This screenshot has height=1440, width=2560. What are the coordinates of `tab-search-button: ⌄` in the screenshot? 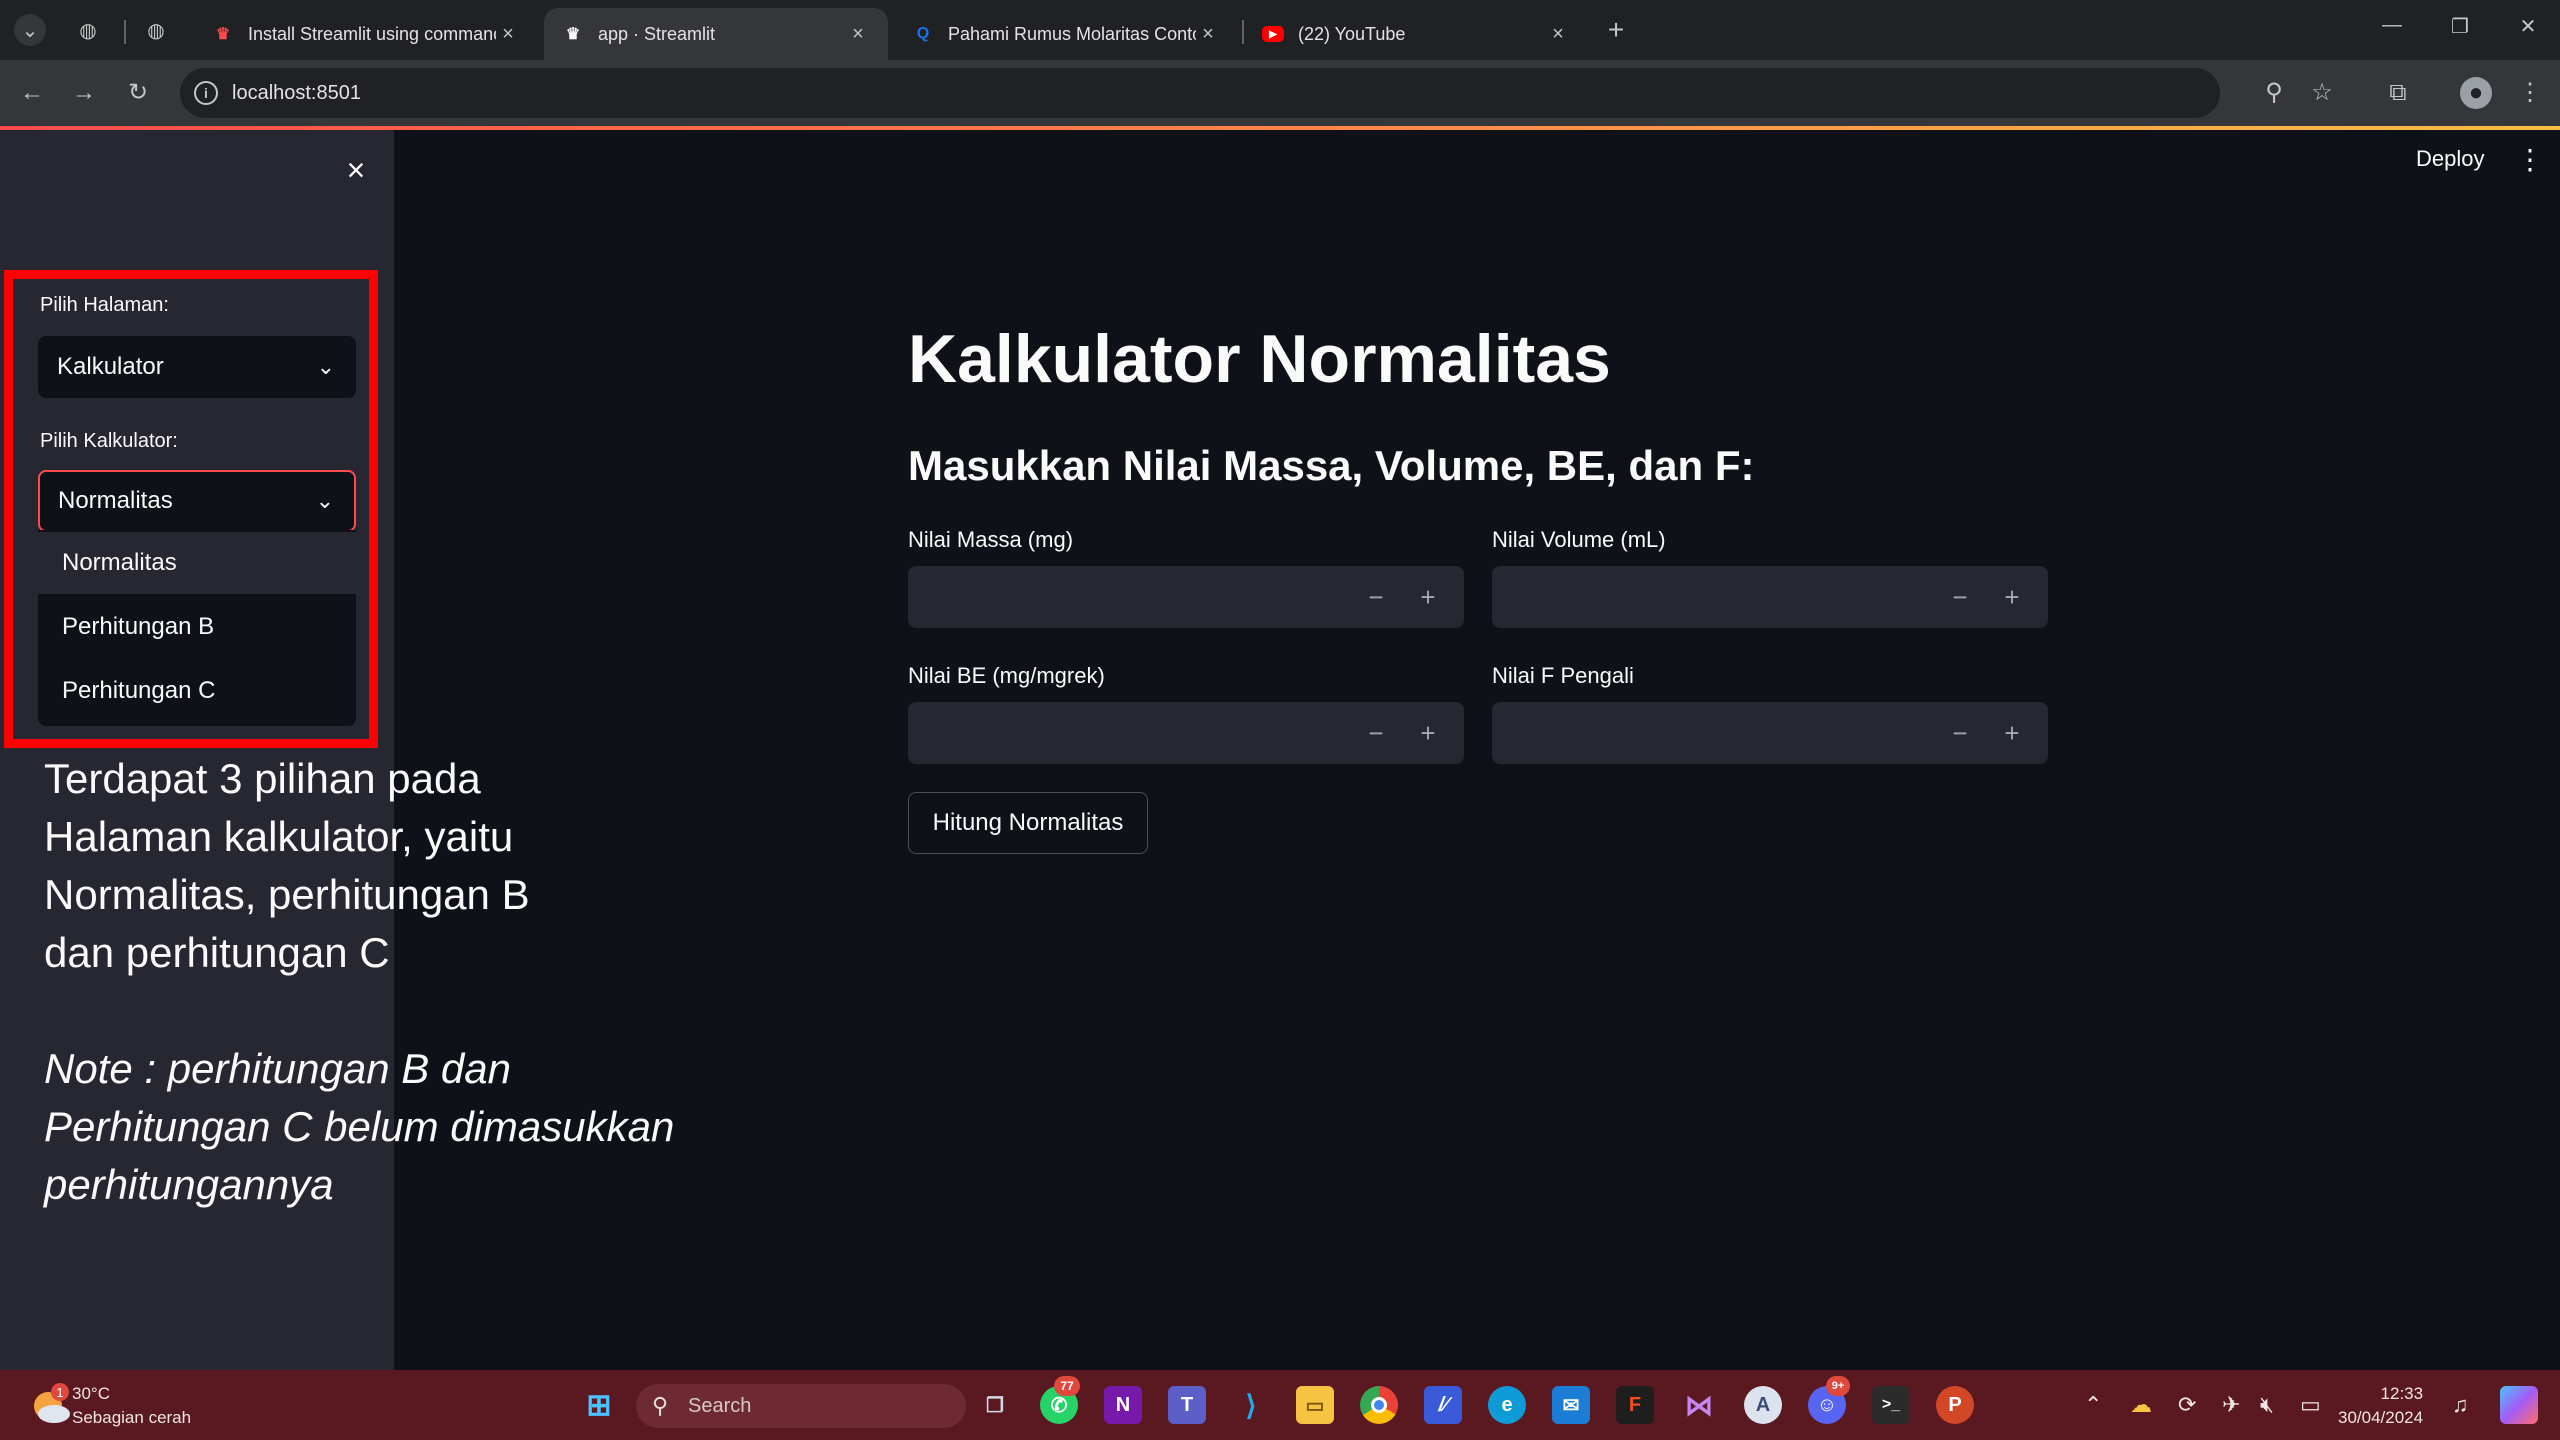 It's located at (30, 30).